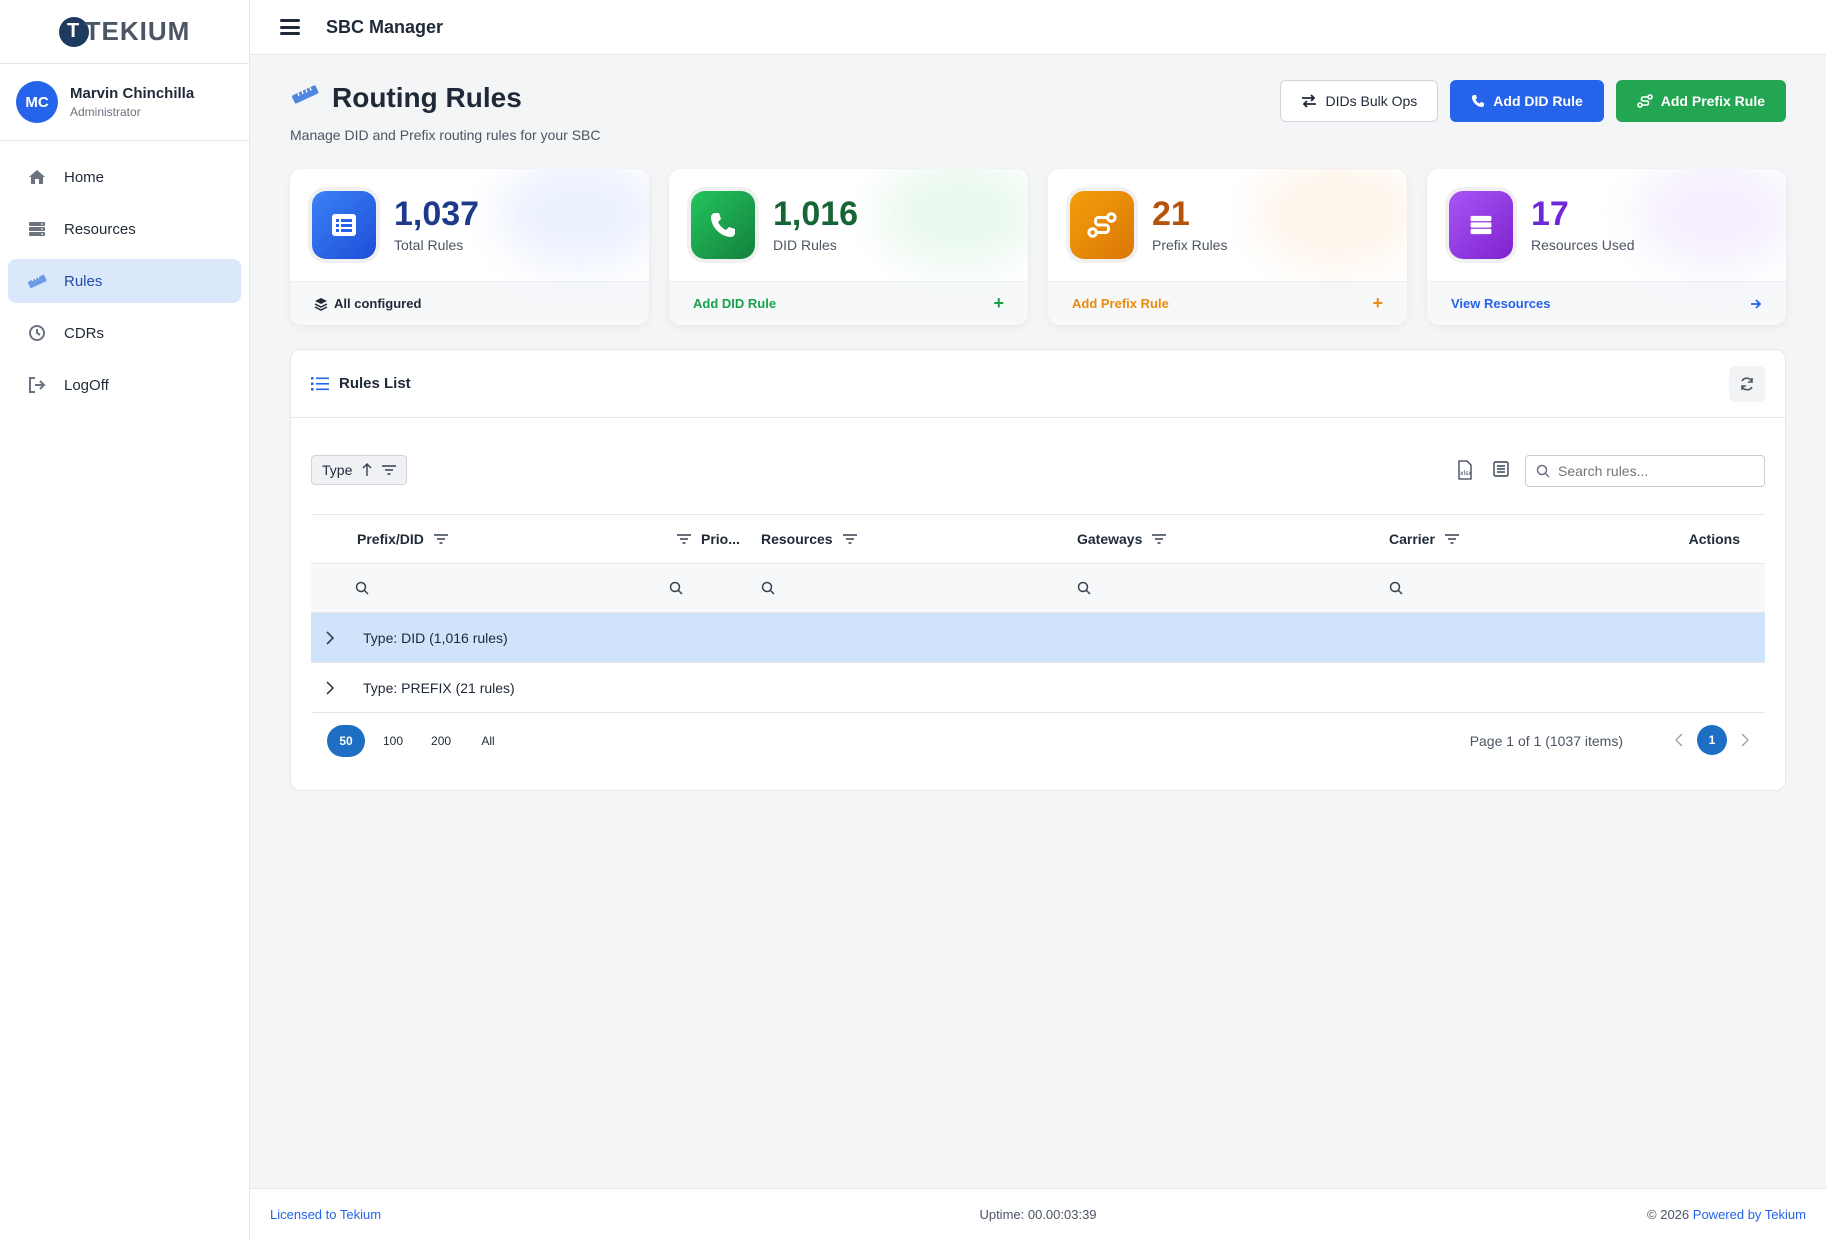 The height and width of the screenshot is (1240, 1826). I want to click on column-header-resources: Resources, so click(809, 539).